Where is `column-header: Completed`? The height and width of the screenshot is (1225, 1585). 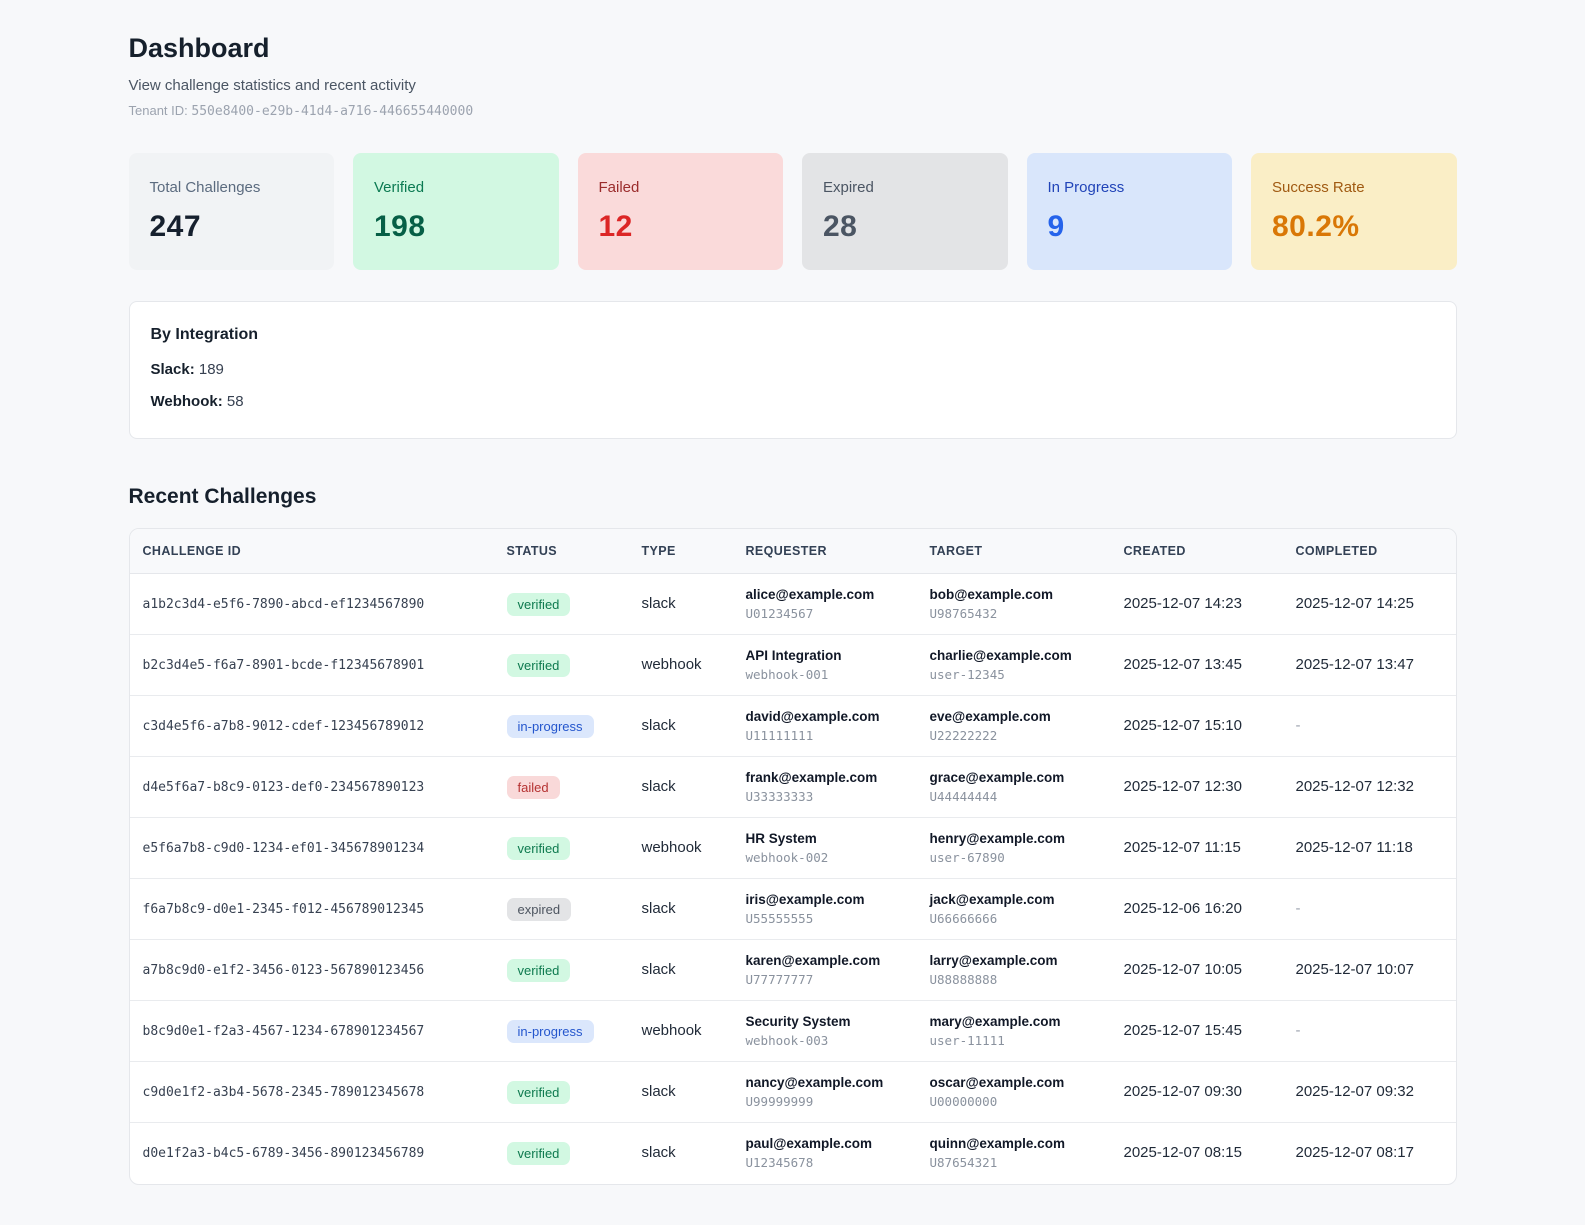 column-header: Completed is located at coordinates (1369, 551).